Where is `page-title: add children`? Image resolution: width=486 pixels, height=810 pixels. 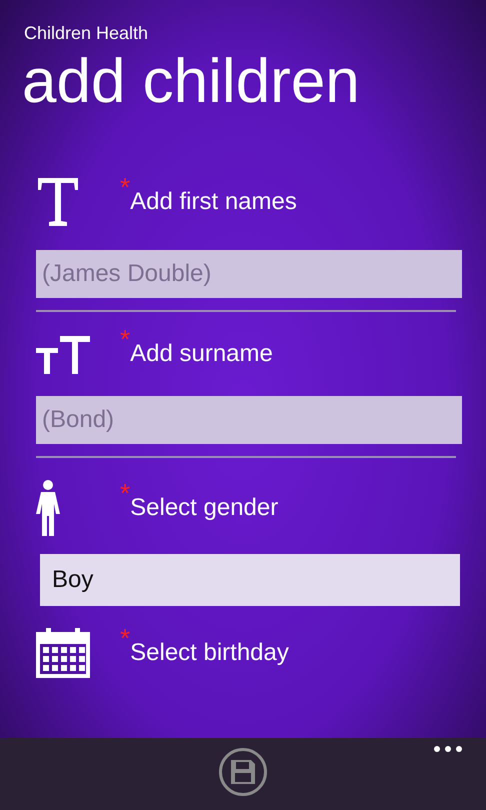 page-title: add children is located at coordinates (191, 82).